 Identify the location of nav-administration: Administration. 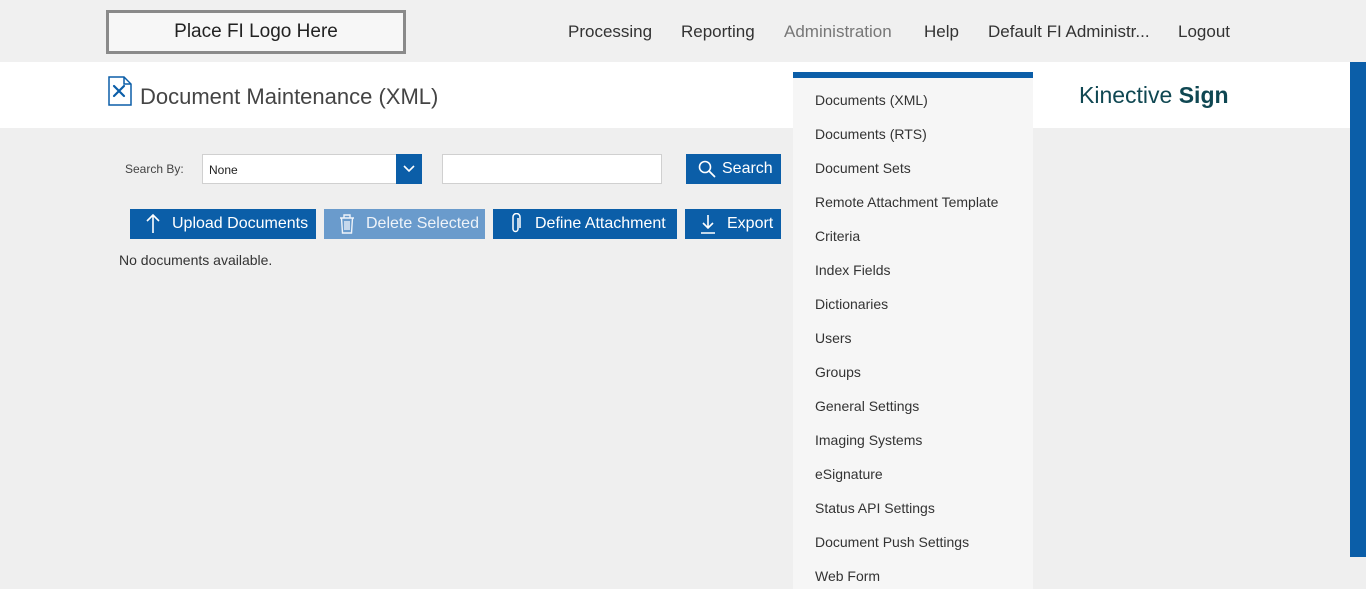
(838, 33).